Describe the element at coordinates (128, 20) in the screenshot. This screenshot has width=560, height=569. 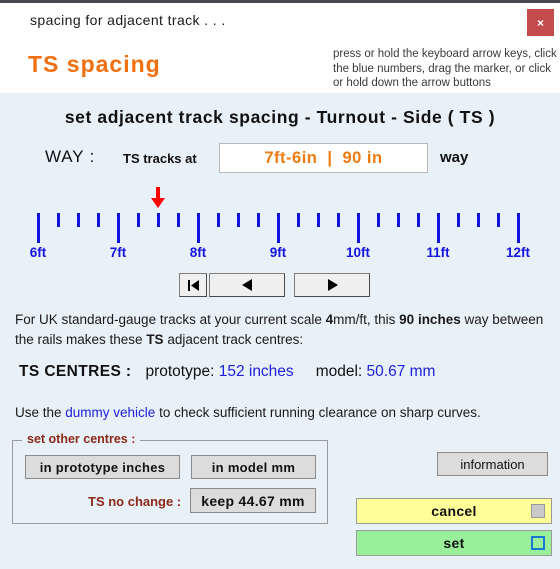
I see `window-title: spacing for adjacent track . . .` at that location.